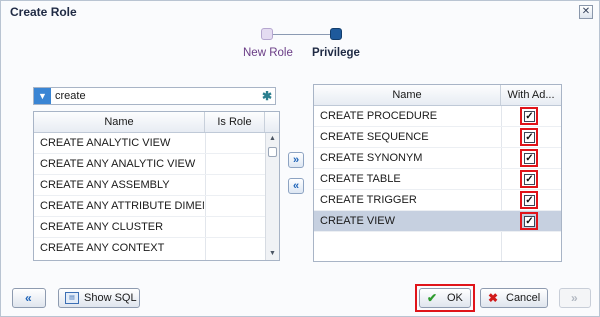 This screenshot has height=317, width=600. Describe the element at coordinates (523, 298) in the screenshot. I see `cancel-label: Cancel` at that location.